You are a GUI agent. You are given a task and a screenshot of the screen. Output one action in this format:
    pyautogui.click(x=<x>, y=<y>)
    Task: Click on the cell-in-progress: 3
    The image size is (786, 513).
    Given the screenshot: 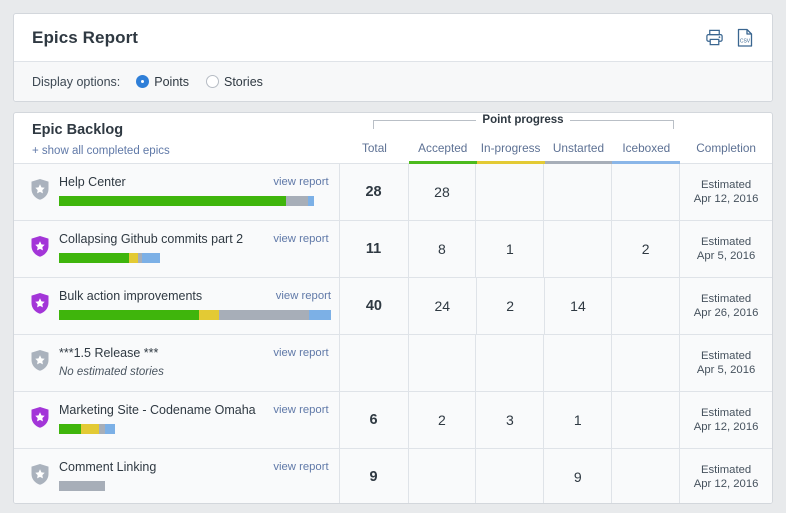 What is the action you would take?
    pyautogui.click(x=510, y=420)
    